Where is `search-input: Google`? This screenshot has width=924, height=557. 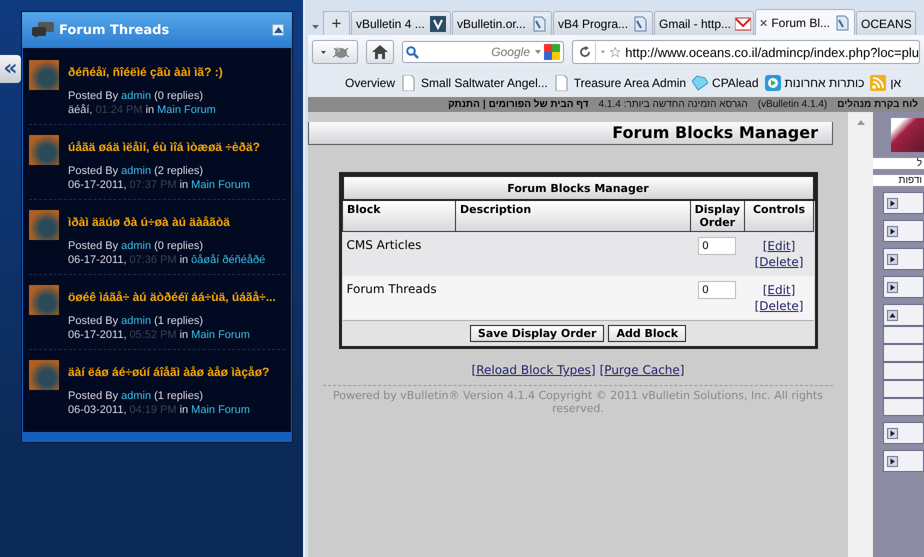
search-input: Google is located at coordinates (477, 52).